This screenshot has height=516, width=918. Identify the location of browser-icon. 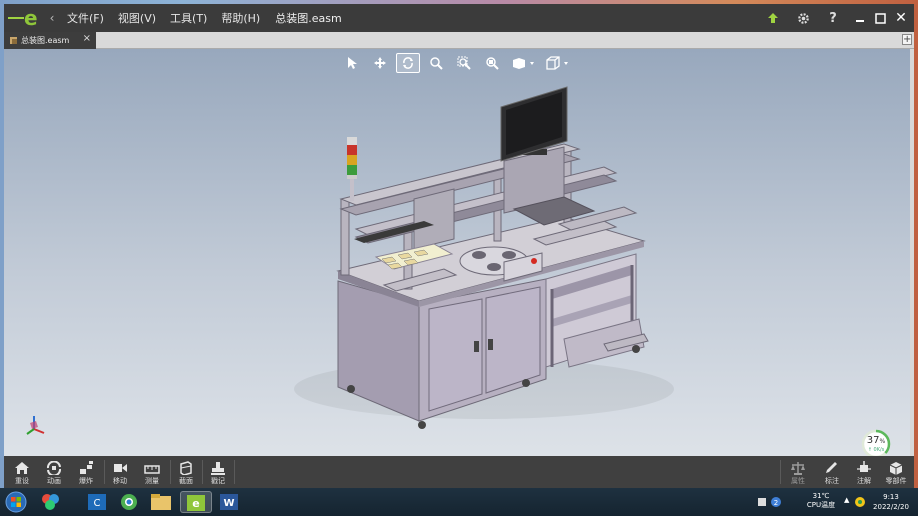
(129, 502).